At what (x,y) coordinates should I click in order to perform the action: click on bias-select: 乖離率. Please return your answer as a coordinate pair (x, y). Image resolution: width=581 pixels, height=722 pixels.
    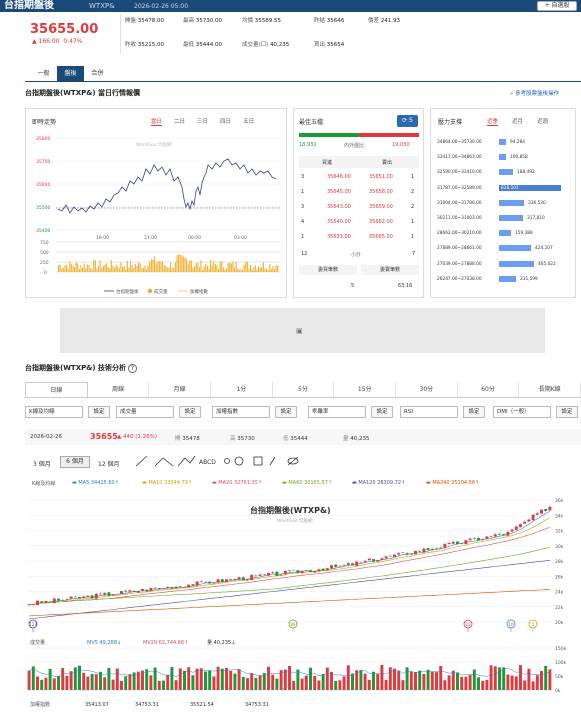
    Looking at the image, I should click on (337, 412).